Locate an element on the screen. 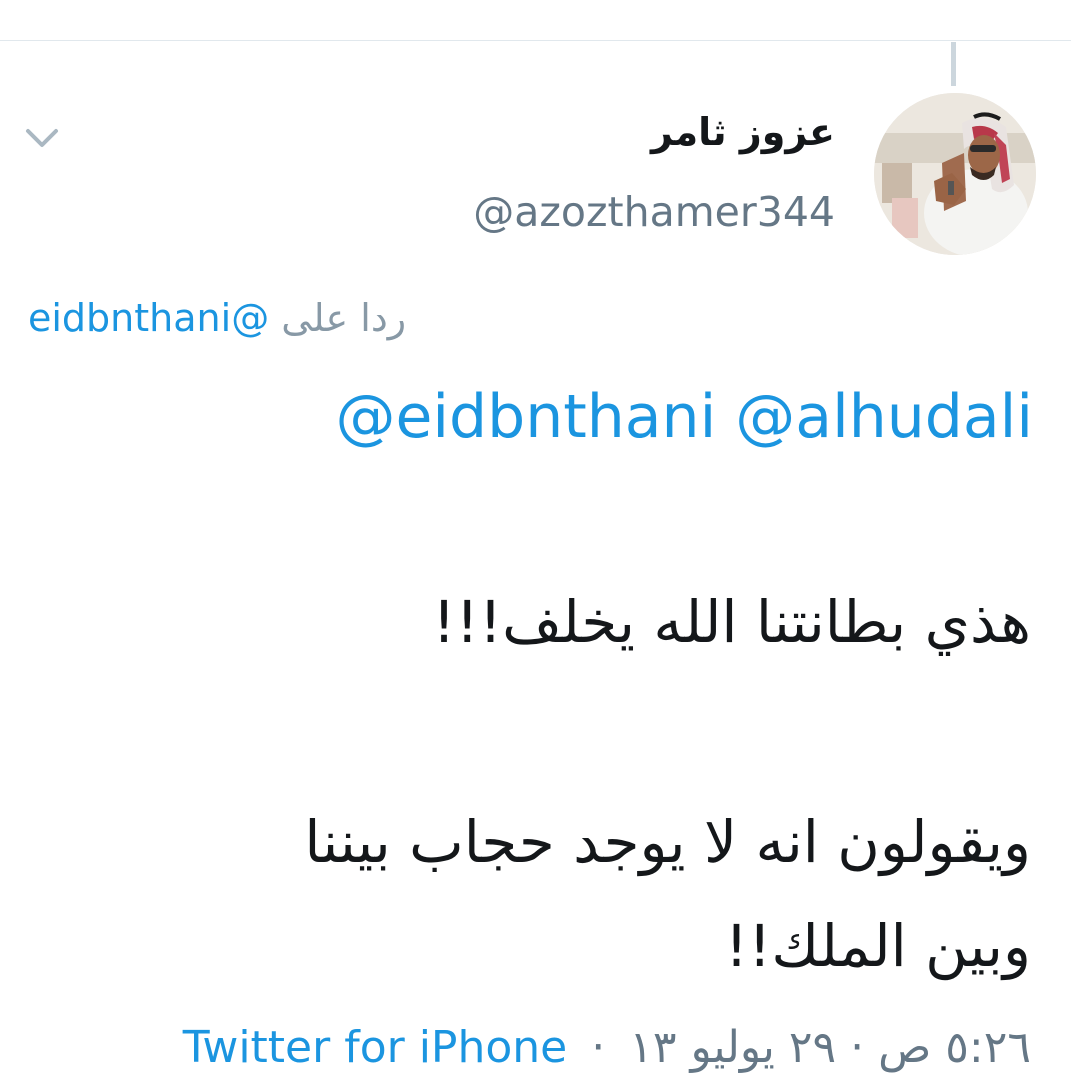  thread-connector-line is located at coordinates (953, 64).